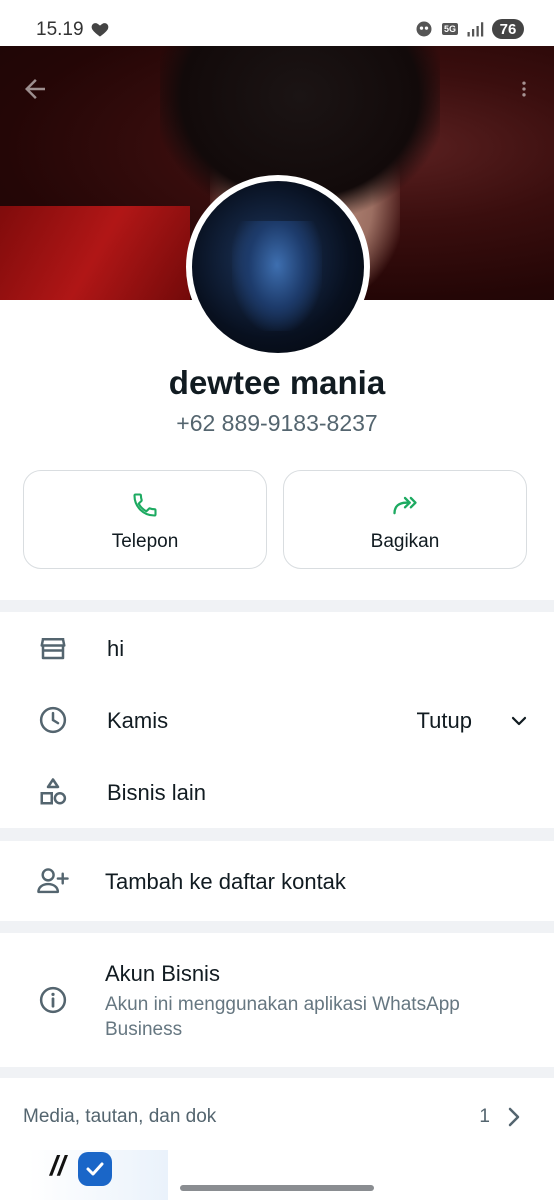 This screenshot has height=1200, width=554. What do you see at coordinates (60, 29) in the screenshot?
I see `status-time: 15.19` at bounding box center [60, 29].